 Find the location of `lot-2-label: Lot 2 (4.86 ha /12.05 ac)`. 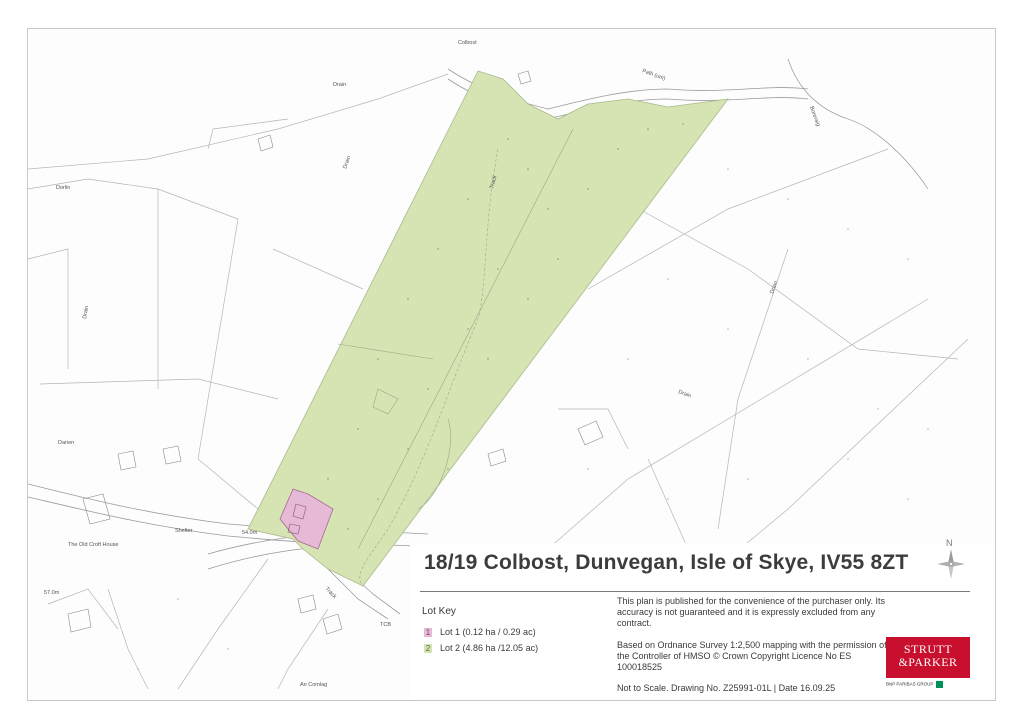

lot-2-label: Lot 2 (4.86 ha /12.05 ac) is located at coordinates (489, 648).